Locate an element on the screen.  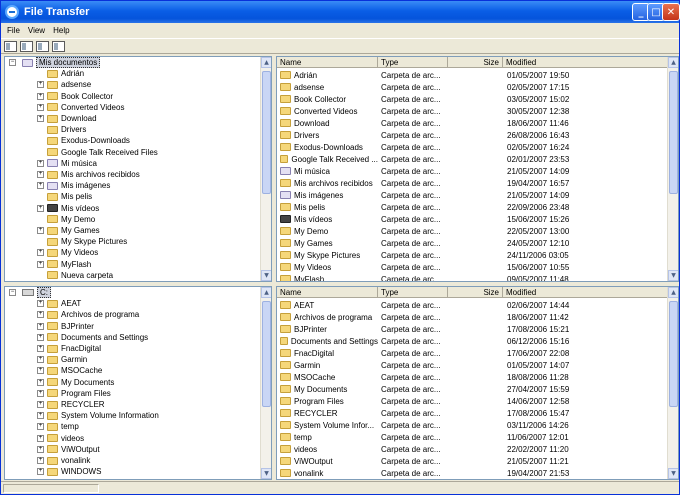
tree-item: + vonalink is located at coordinates (63, 460).